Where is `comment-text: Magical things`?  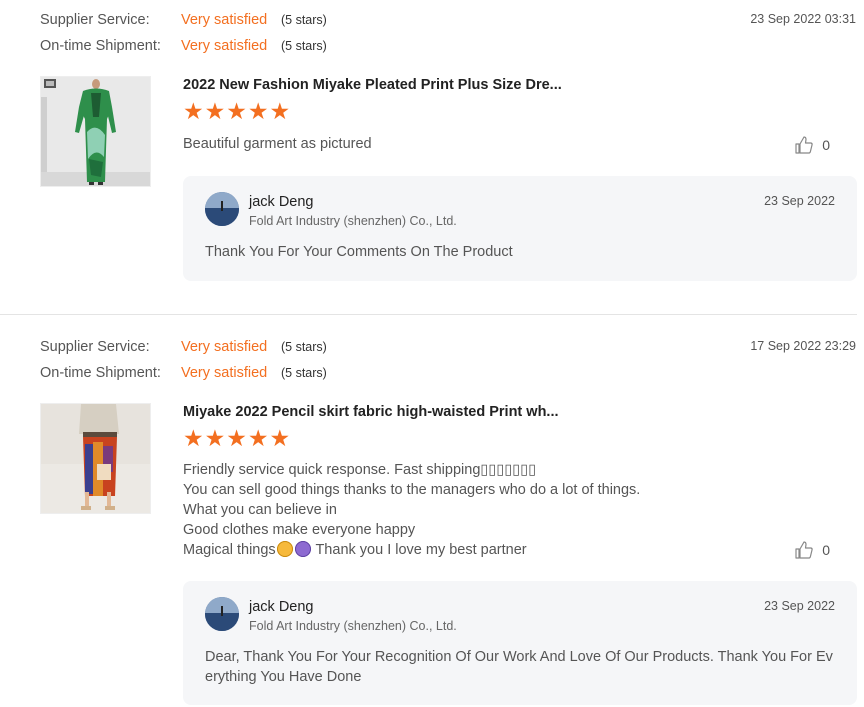
comment-text: Magical things is located at coordinates (229, 550).